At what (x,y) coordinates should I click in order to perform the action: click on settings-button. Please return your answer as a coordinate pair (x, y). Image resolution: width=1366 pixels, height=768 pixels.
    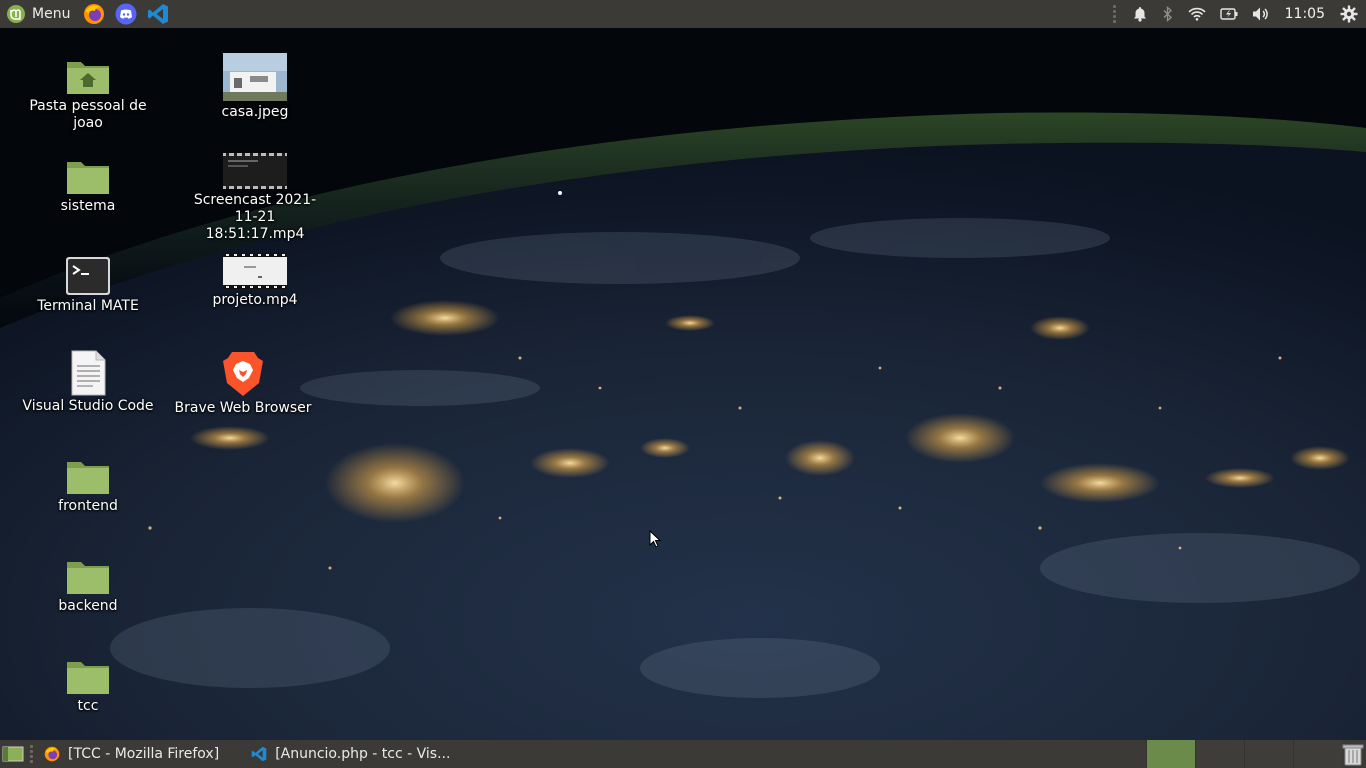
    Looking at the image, I should click on (1349, 14).